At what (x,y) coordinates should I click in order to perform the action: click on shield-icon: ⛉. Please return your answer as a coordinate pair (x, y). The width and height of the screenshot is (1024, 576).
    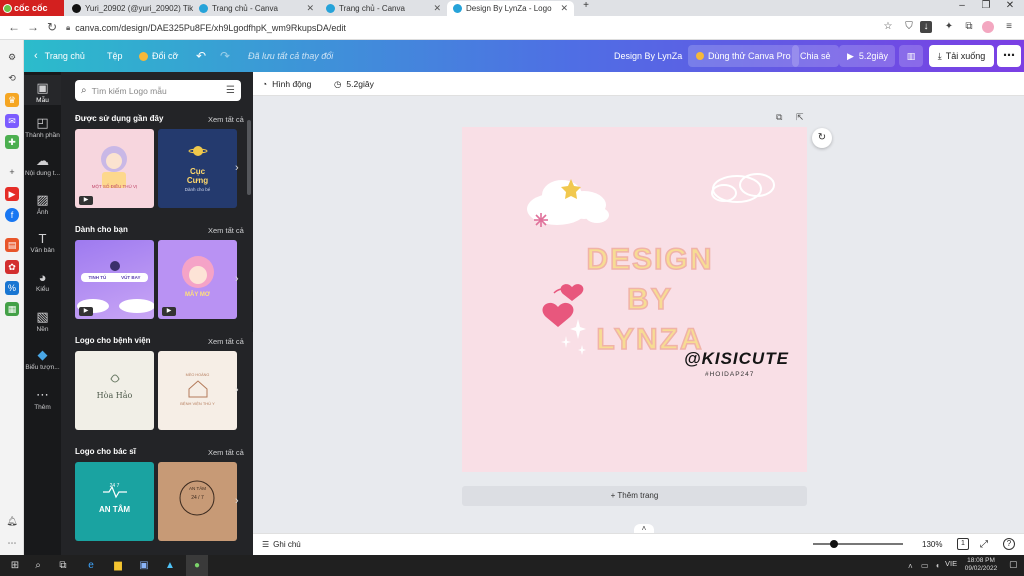
    Looking at the image, I should click on (909, 27).